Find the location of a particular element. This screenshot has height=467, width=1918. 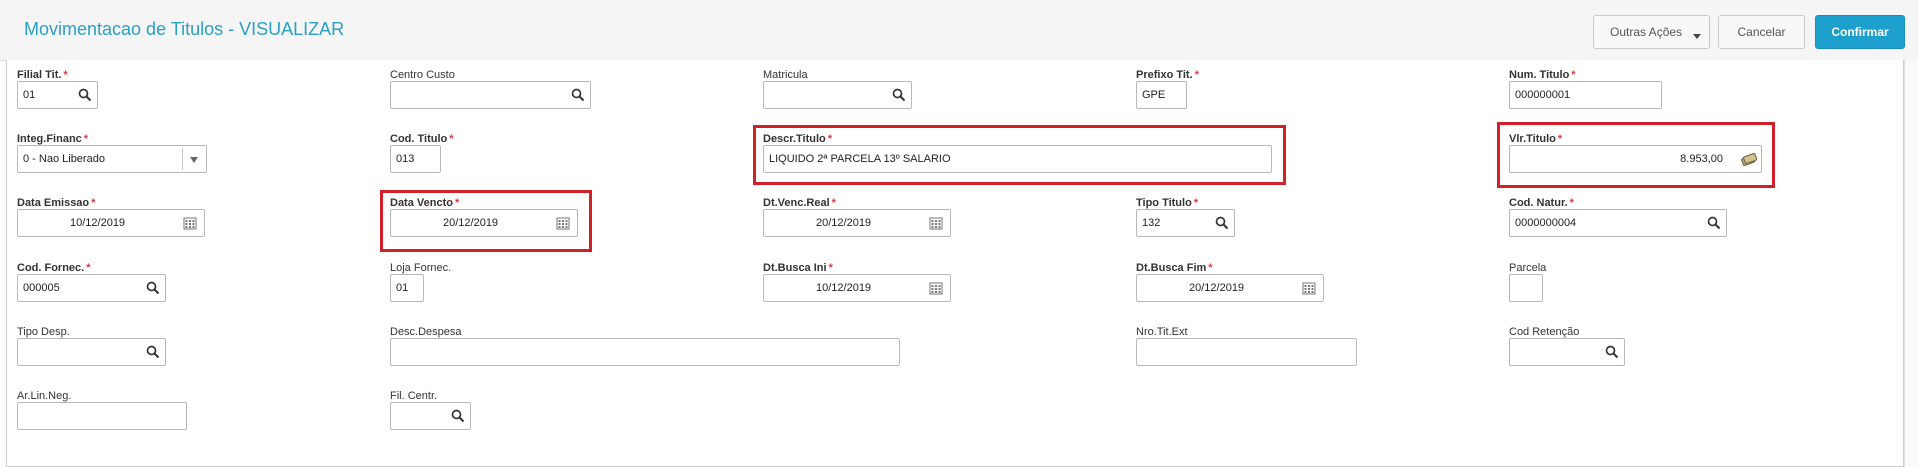

confirm-button: Confirmar is located at coordinates (1860, 32).